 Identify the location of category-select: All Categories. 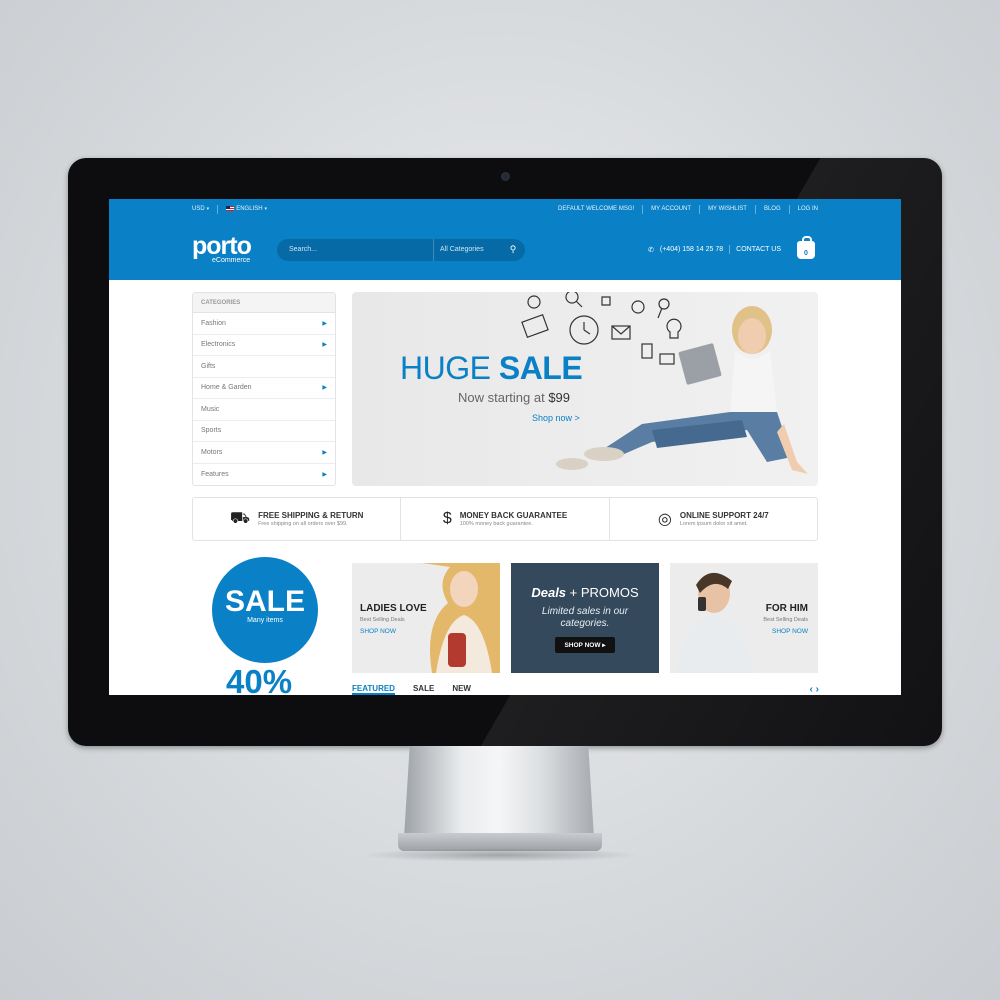
(467, 249).